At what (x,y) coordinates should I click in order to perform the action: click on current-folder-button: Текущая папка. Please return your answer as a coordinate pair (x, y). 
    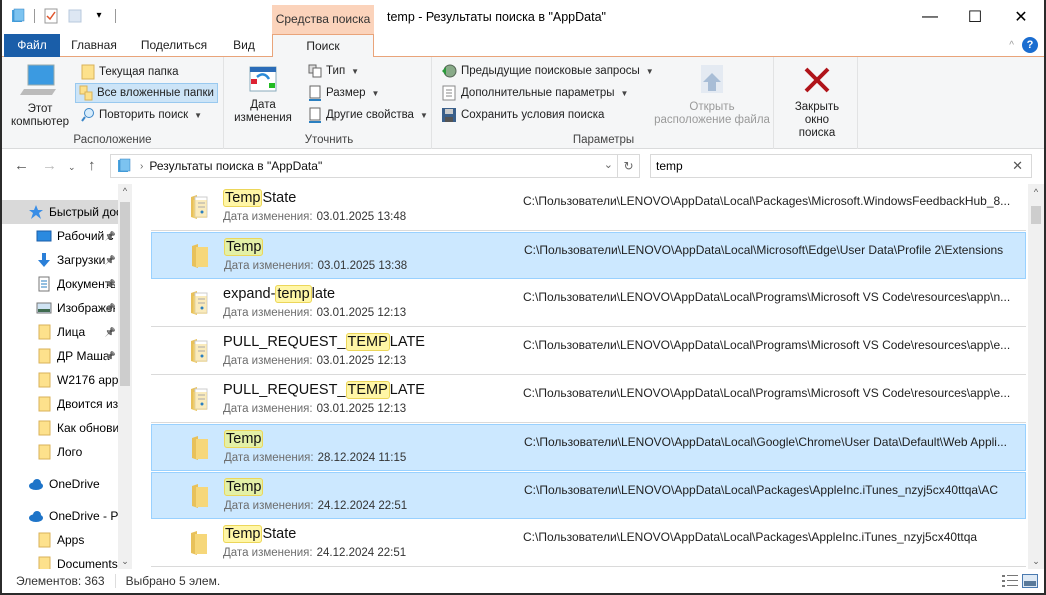
    Looking at the image, I should click on (130, 72).